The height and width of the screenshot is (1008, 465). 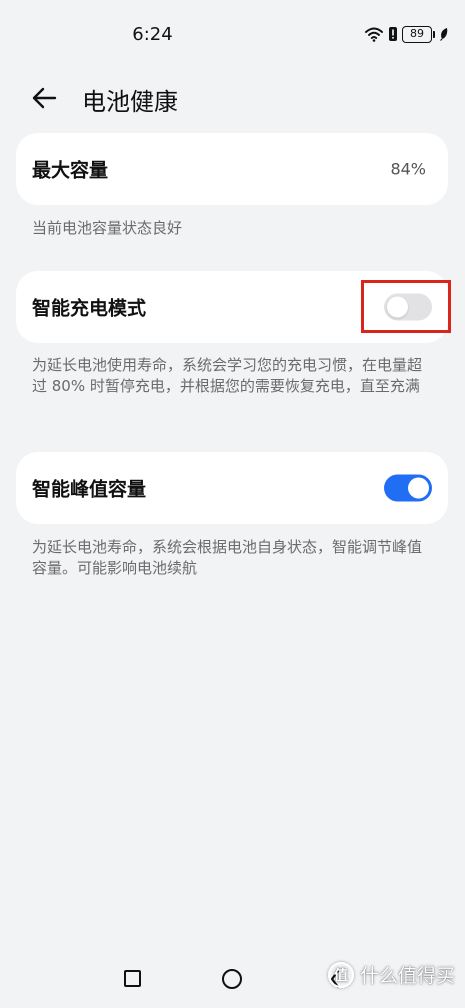 What do you see at coordinates (407, 976) in the screenshot?
I see `watermark-text: 什么值得买` at bounding box center [407, 976].